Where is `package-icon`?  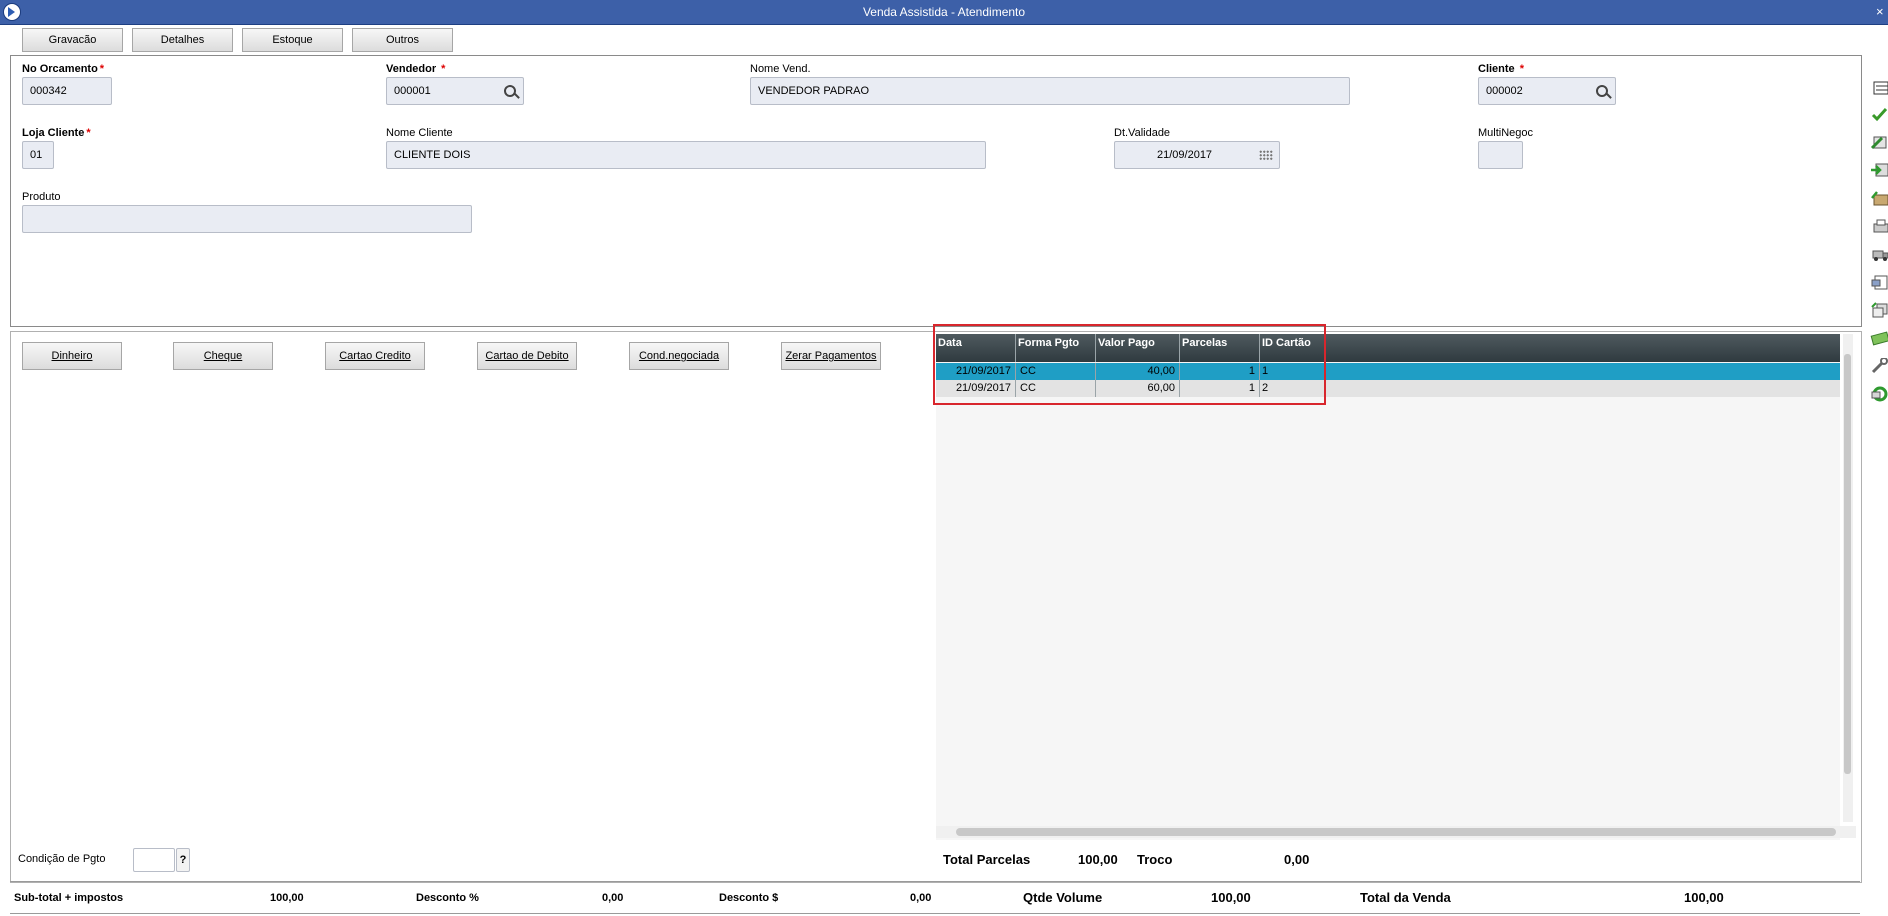
package-icon is located at coordinates (1879, 198).